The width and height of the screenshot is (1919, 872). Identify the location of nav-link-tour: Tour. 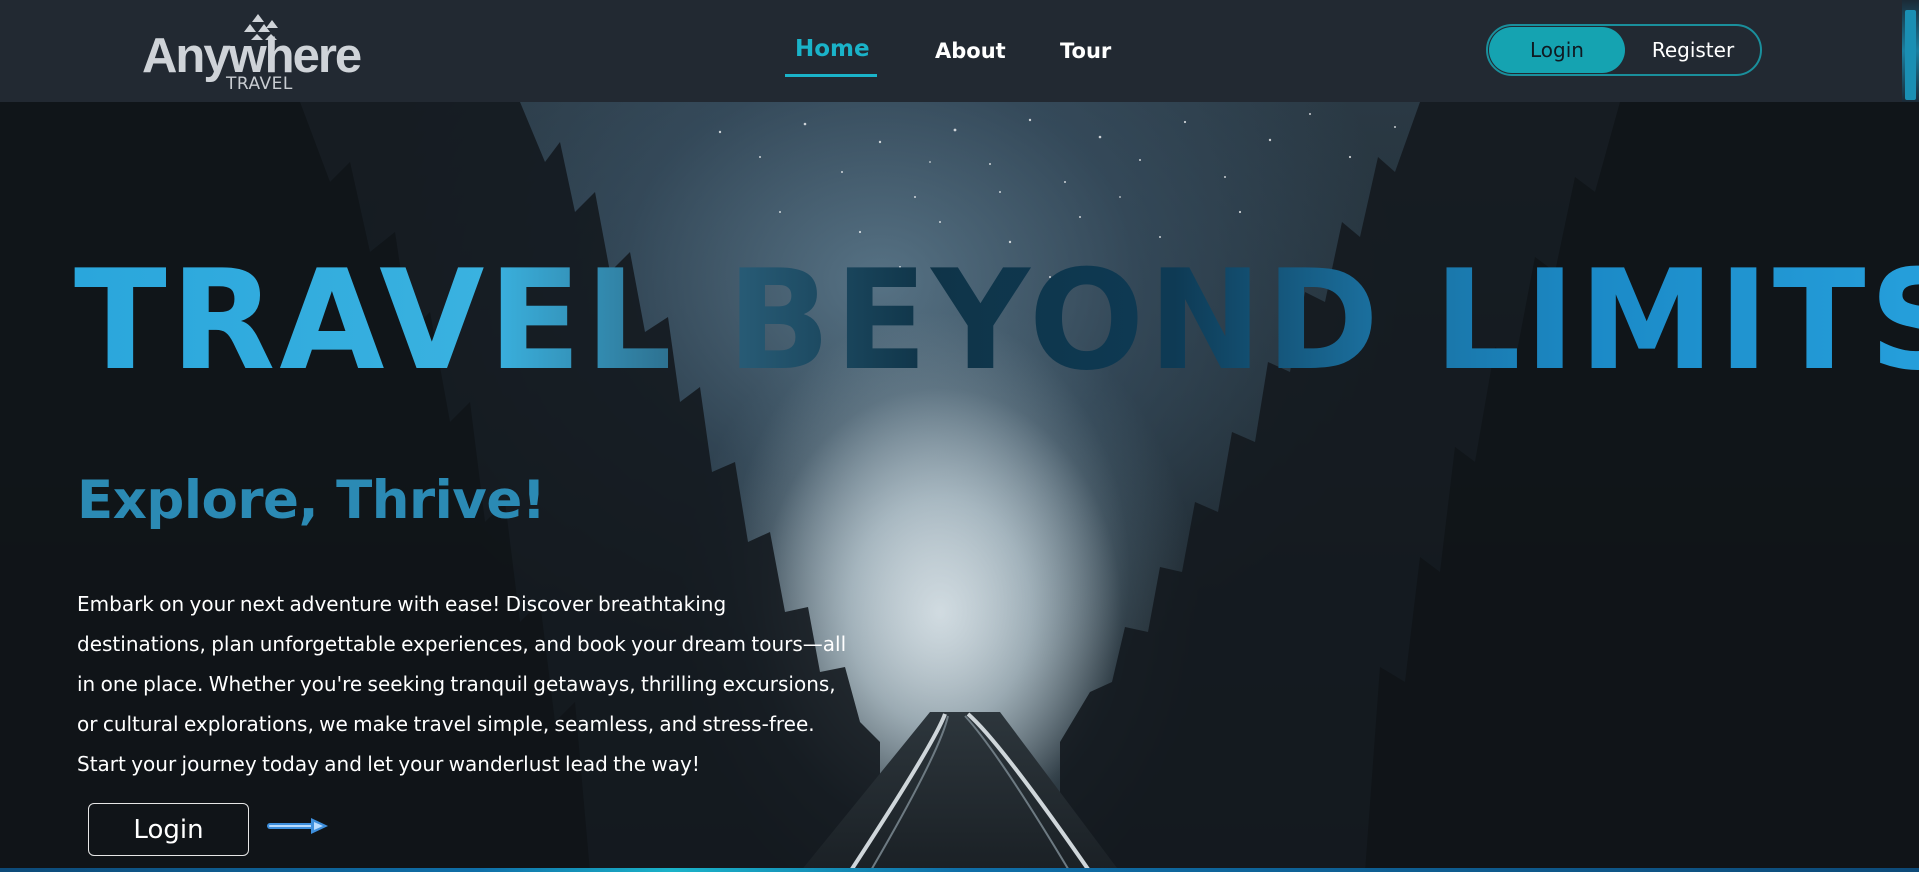
(1085, 51).